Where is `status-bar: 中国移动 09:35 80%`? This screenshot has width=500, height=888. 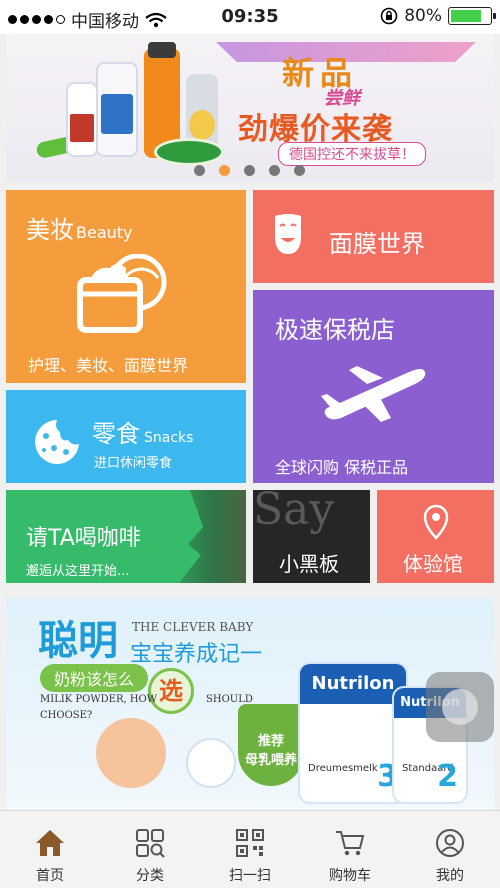 status-bar: 中国移动 09:35 80% is located at coordinates (250, 17).